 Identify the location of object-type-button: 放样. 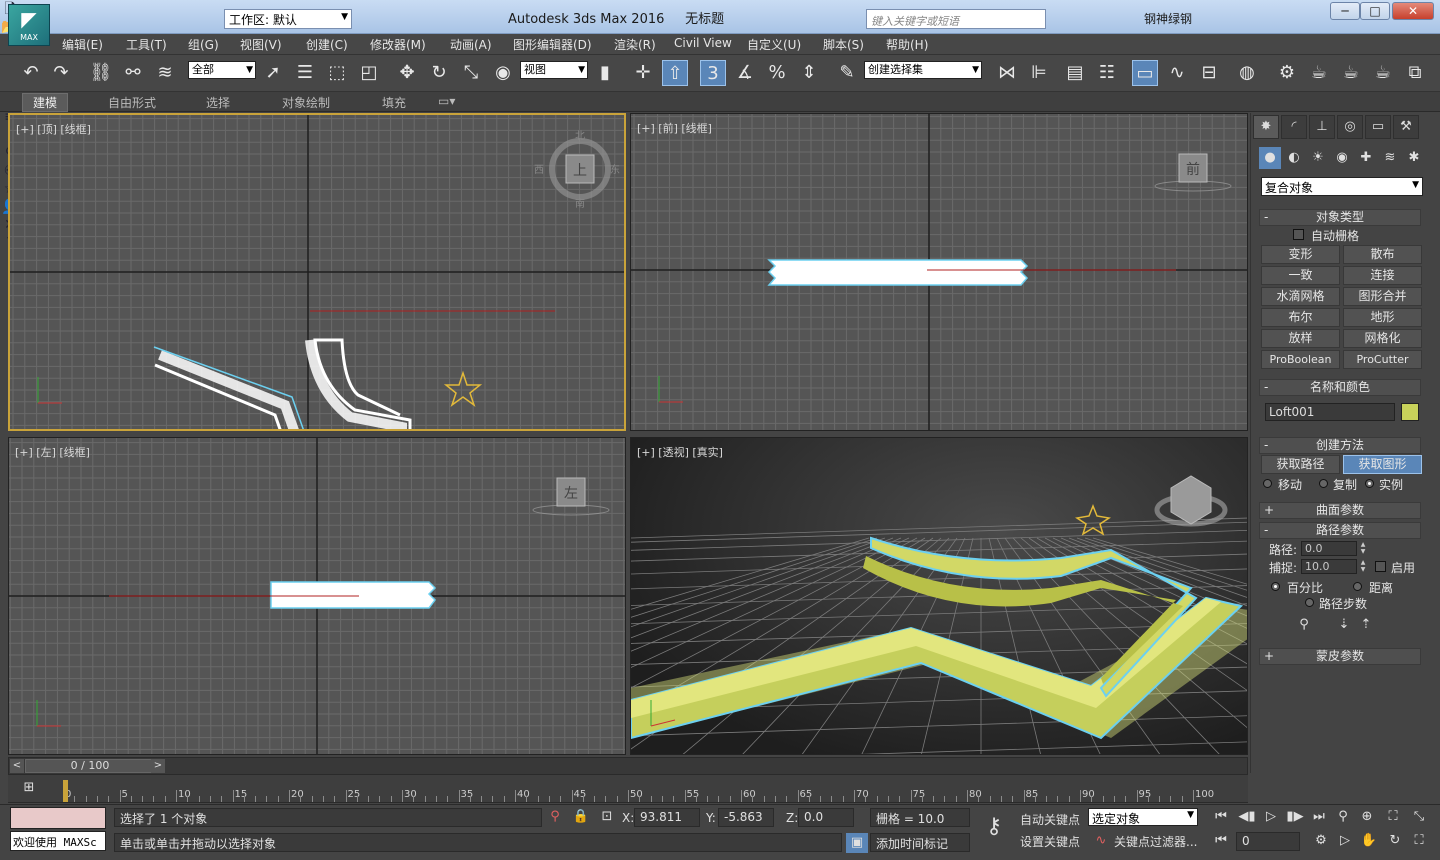
(1300, 338).